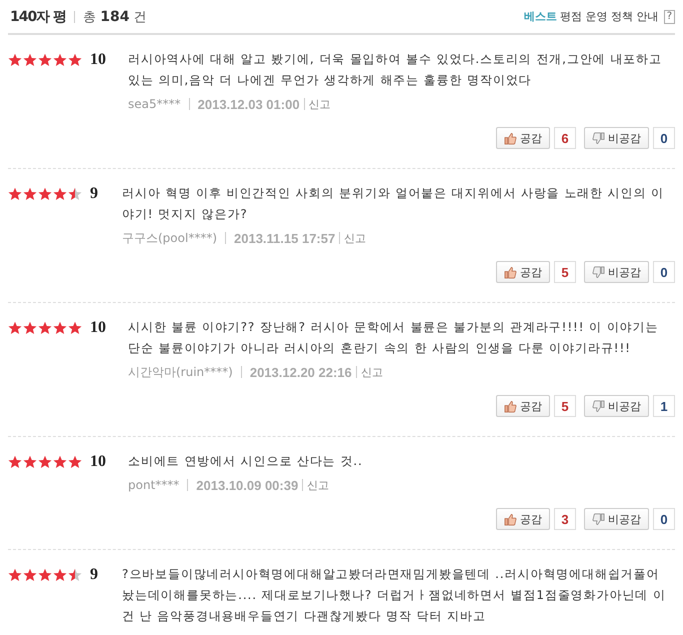 The height and width of the screenshot is (635, 683). I want to click on help-button: ?, so click(669, 17).